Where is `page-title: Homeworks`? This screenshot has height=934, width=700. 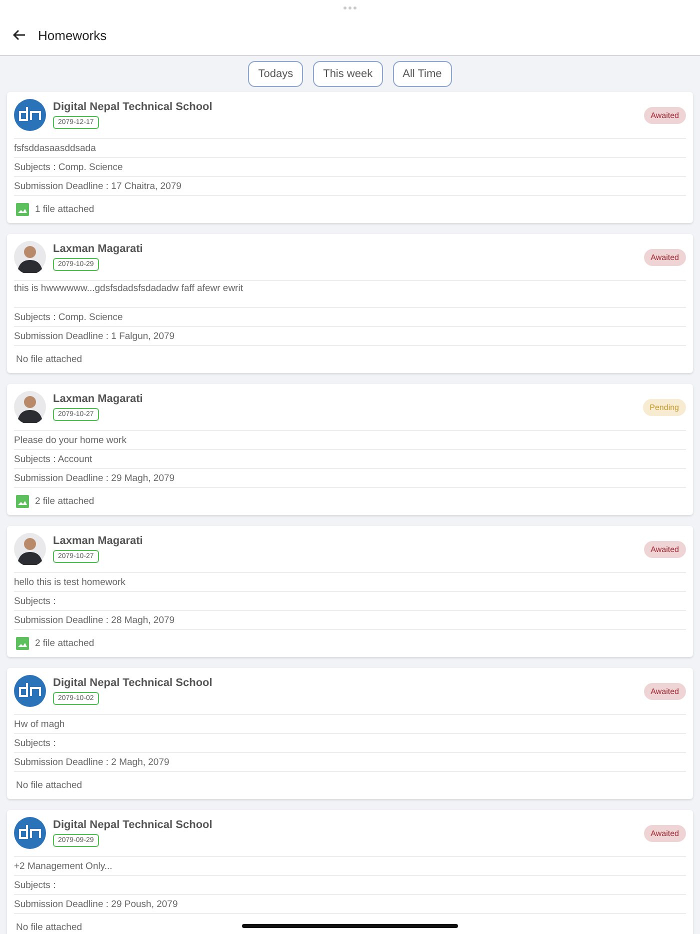 page-title: Homeworks is located at coordinates (72, 35).